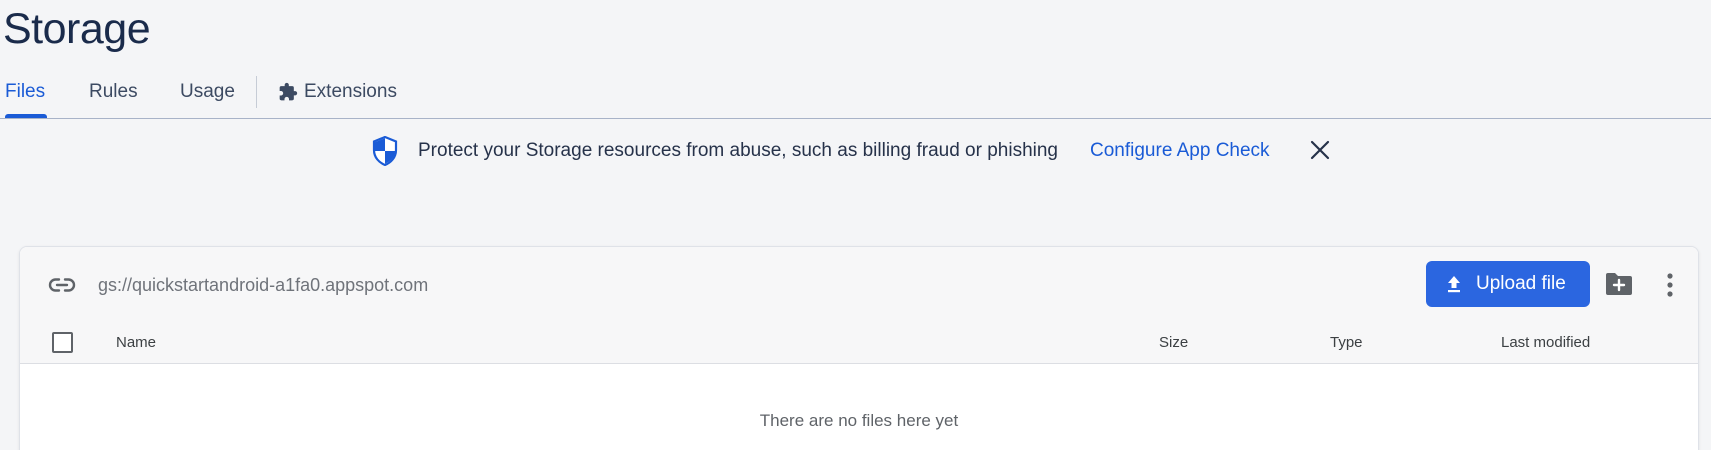  I want to click on column-header-name: Name, so click(136, 343).